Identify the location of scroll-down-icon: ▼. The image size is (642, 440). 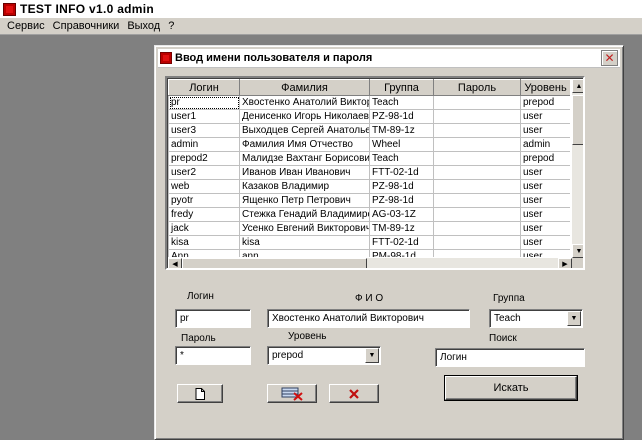
(577, 251).